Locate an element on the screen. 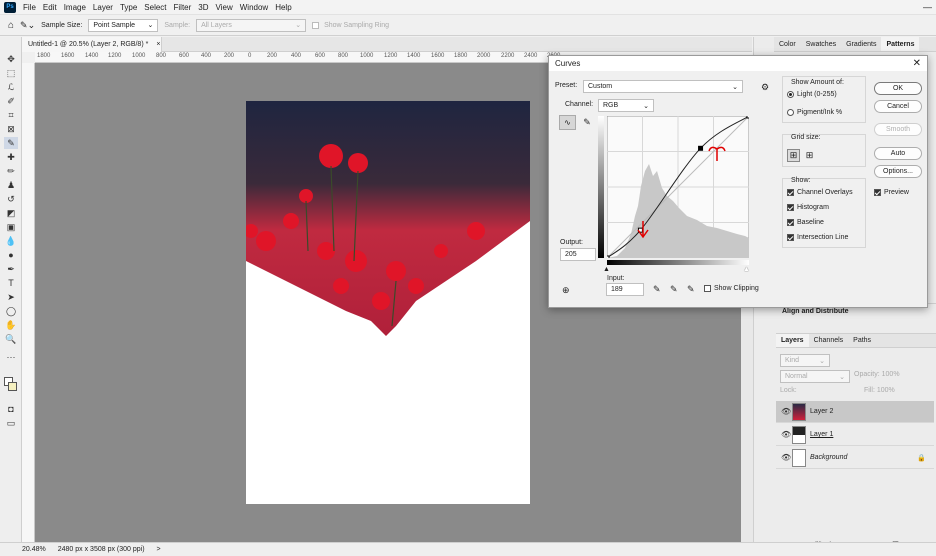 This screenshot has width=936, height=556. blend-mode-select: Normal ⌄ is located at coordinates (815, 376).